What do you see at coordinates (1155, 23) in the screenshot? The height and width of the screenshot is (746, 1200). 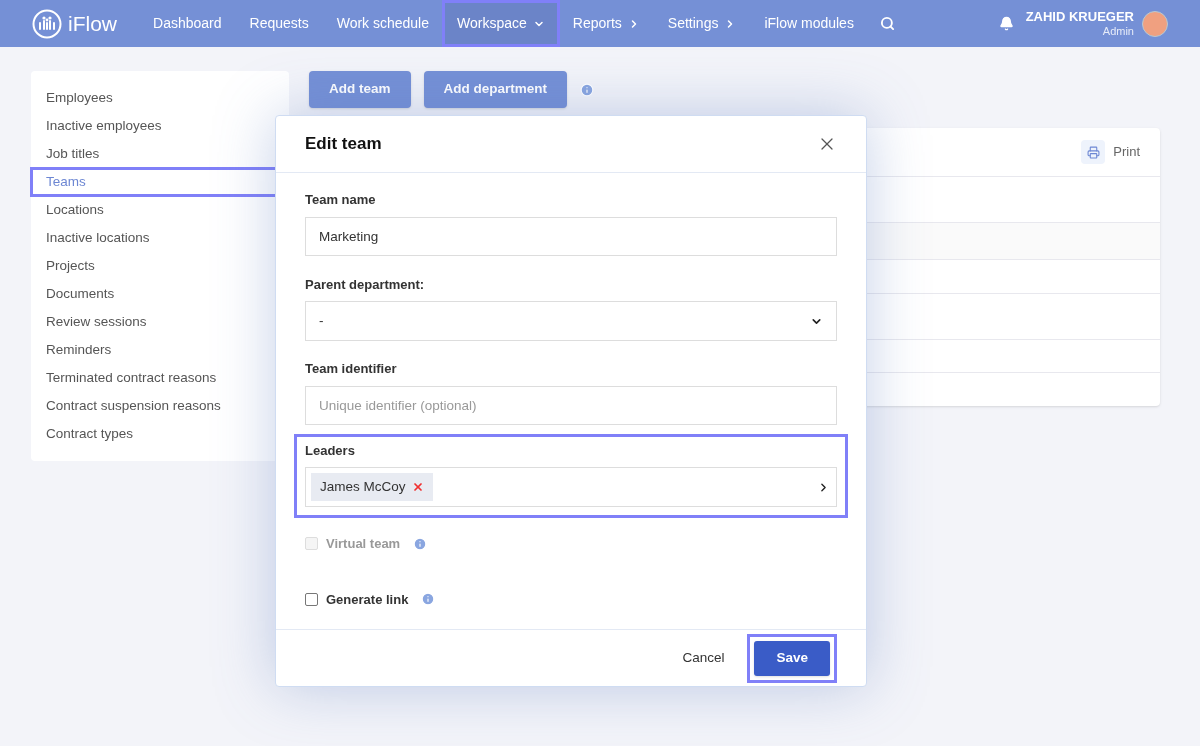 I see `avatar` at bounding box center [1155, 23].